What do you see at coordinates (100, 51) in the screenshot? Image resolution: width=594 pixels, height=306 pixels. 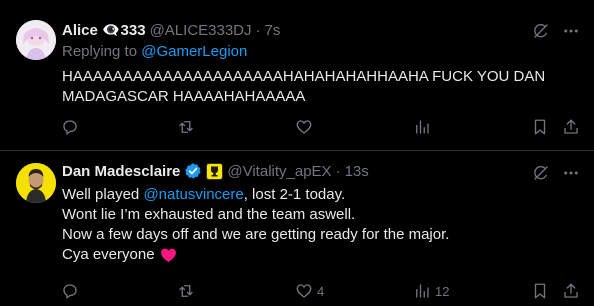 I see `replying-prefix: Replying to` at bounding box center [100, 51].